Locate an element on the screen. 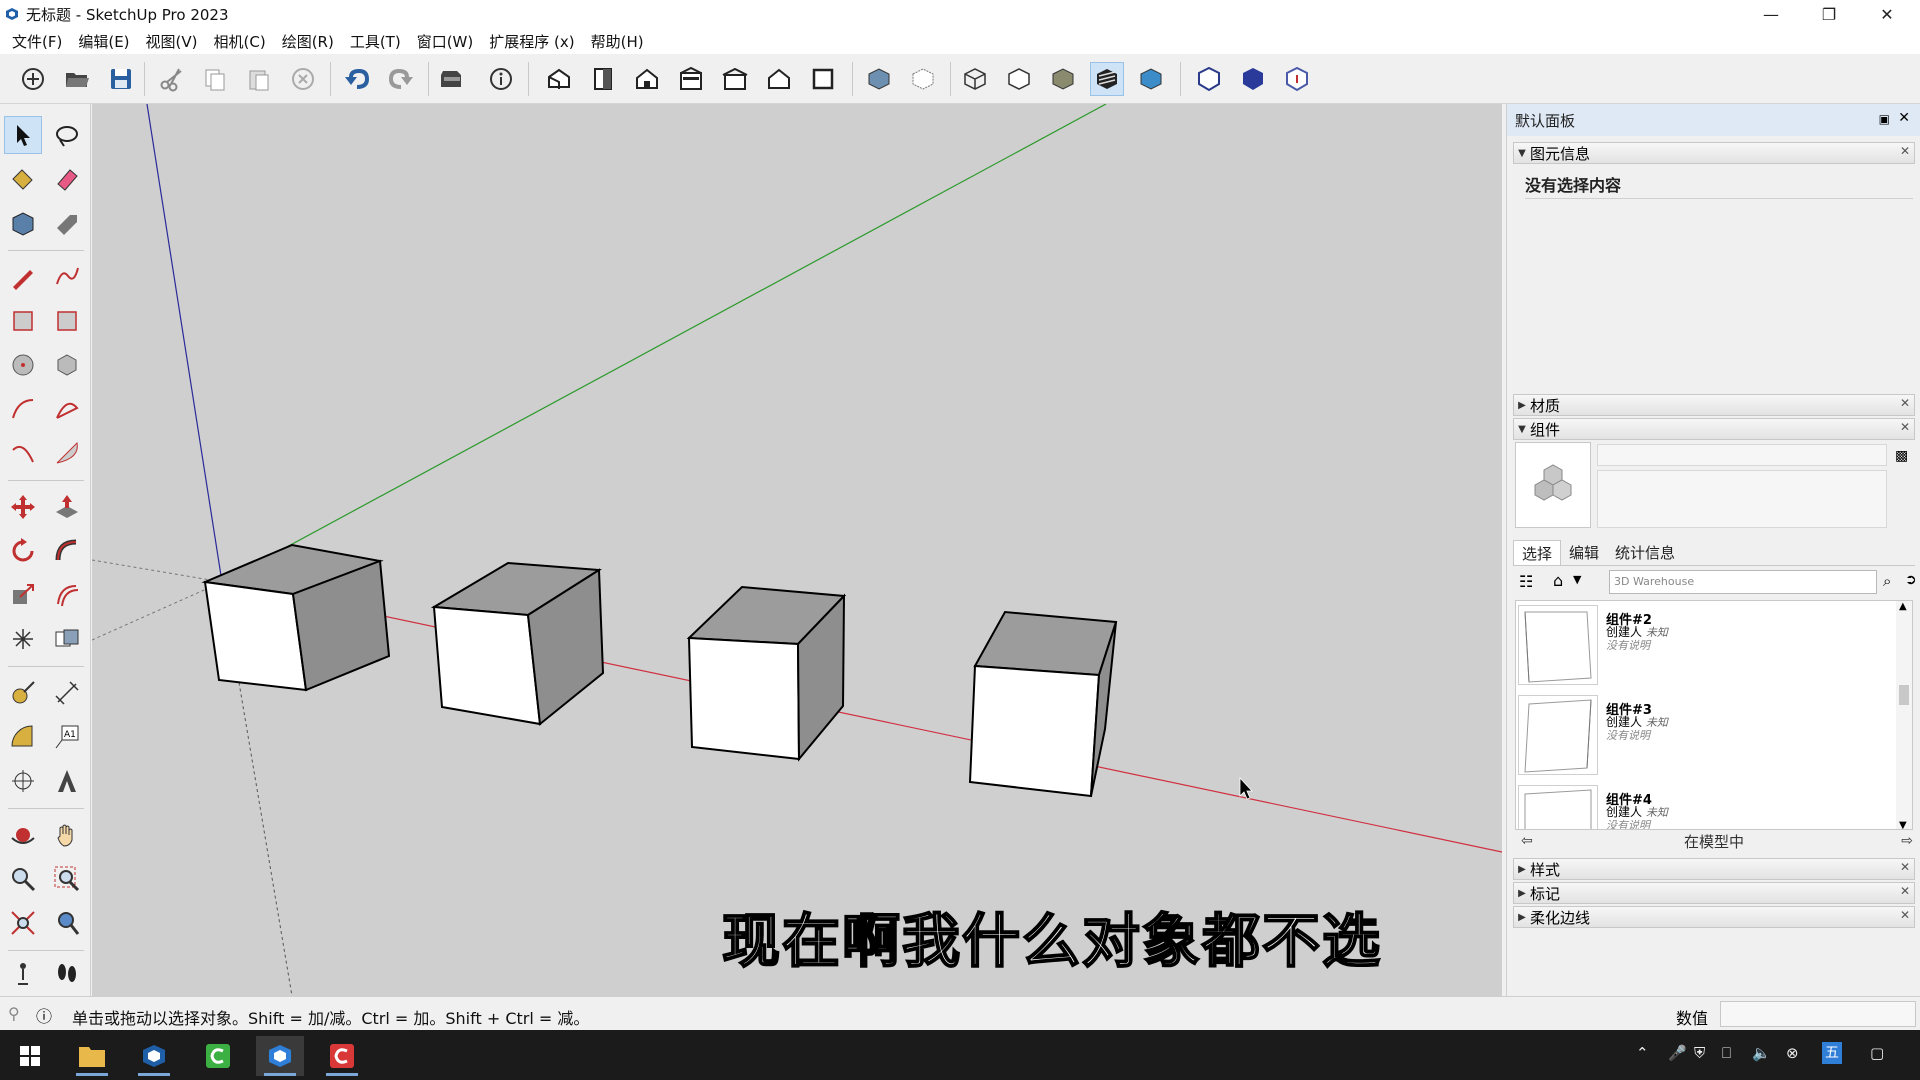  menu-help: 帮助(H) is located at coordinates (617, 41).